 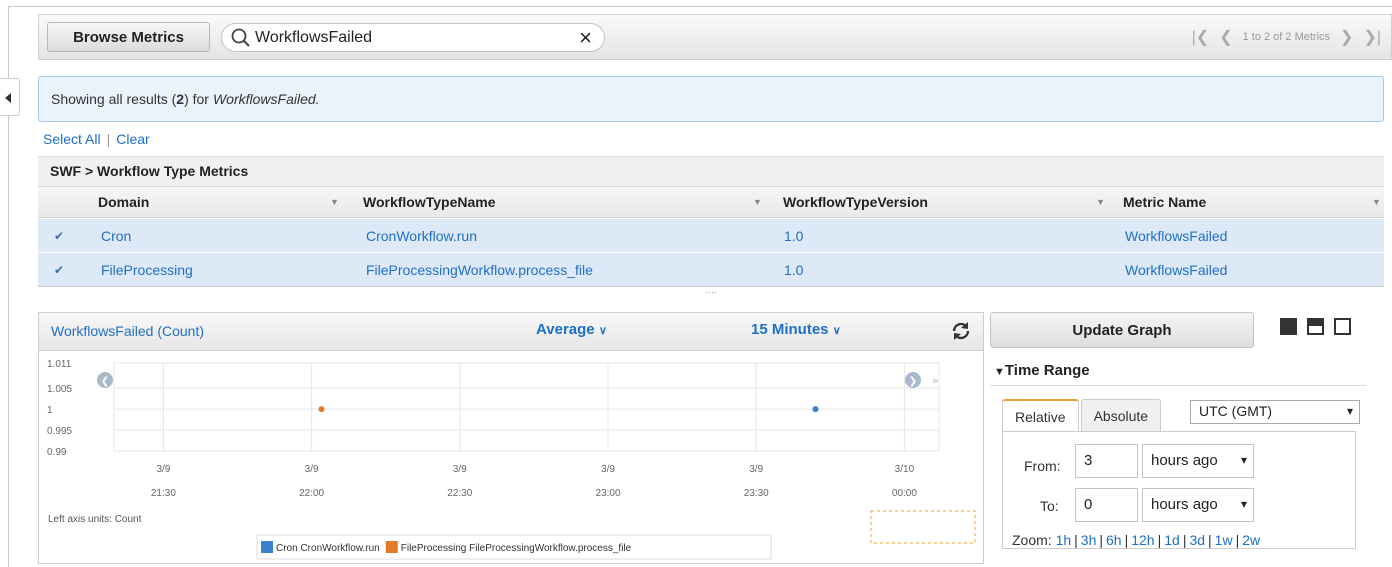 What do you see at coordinates (1342, 326) in the screenshot?
I see `layout-empty-icon` at bounding box center [1342, 326].